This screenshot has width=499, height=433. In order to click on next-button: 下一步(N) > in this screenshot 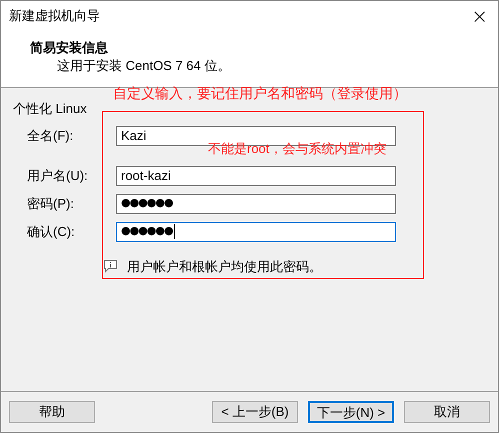, I will do `click(351, 412)`.